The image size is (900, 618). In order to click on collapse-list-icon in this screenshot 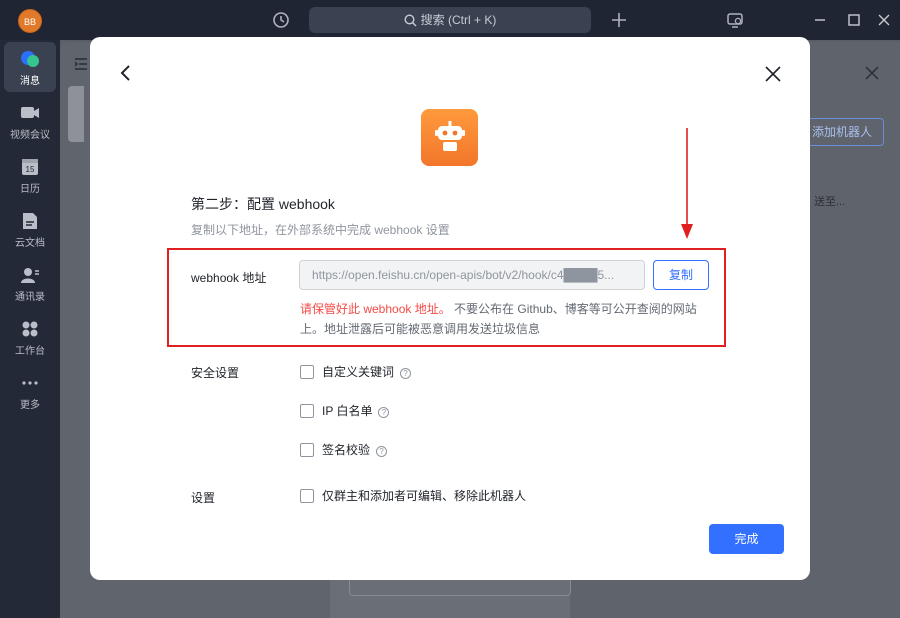, I will do `click(80, 64)`.